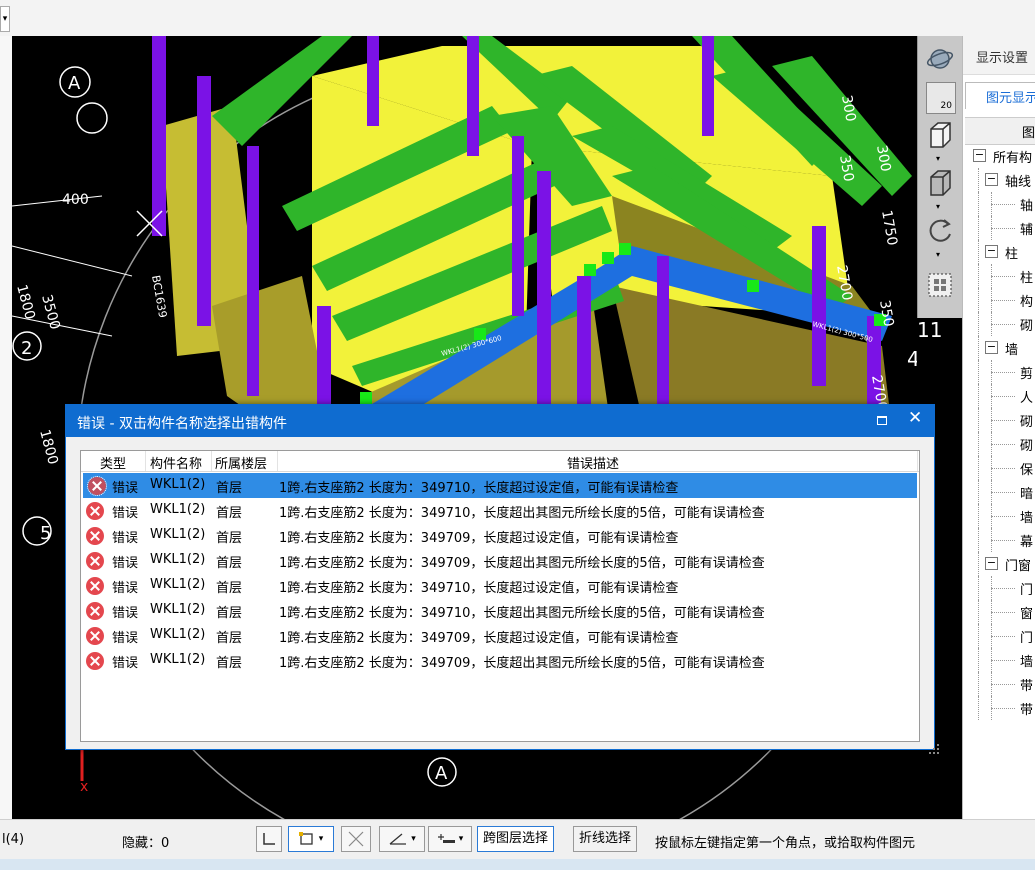 The image size is (1035, 870). Describe the element at coordinates (176, 462) in the screenshot. I see `column-header-name: 构件名称` at that location.